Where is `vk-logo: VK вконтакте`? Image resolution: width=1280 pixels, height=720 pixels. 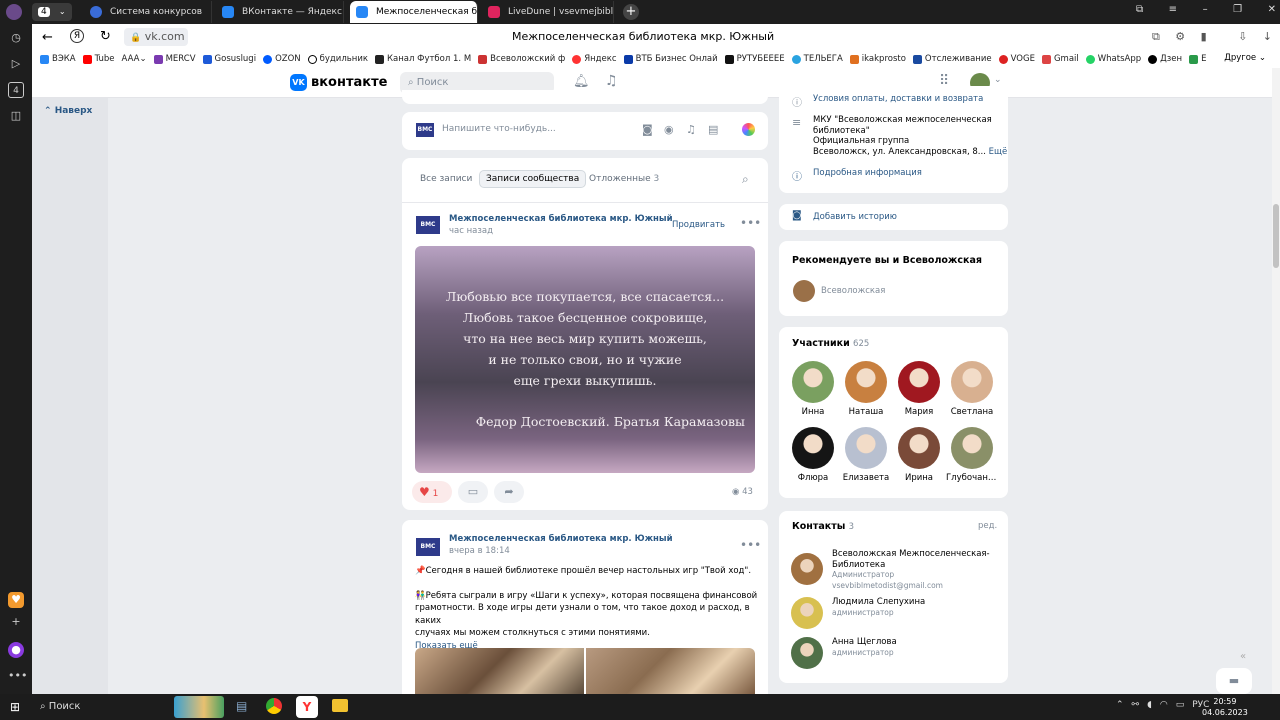
vk-logo: VK вконтакте is located at coordinates (338, 82).